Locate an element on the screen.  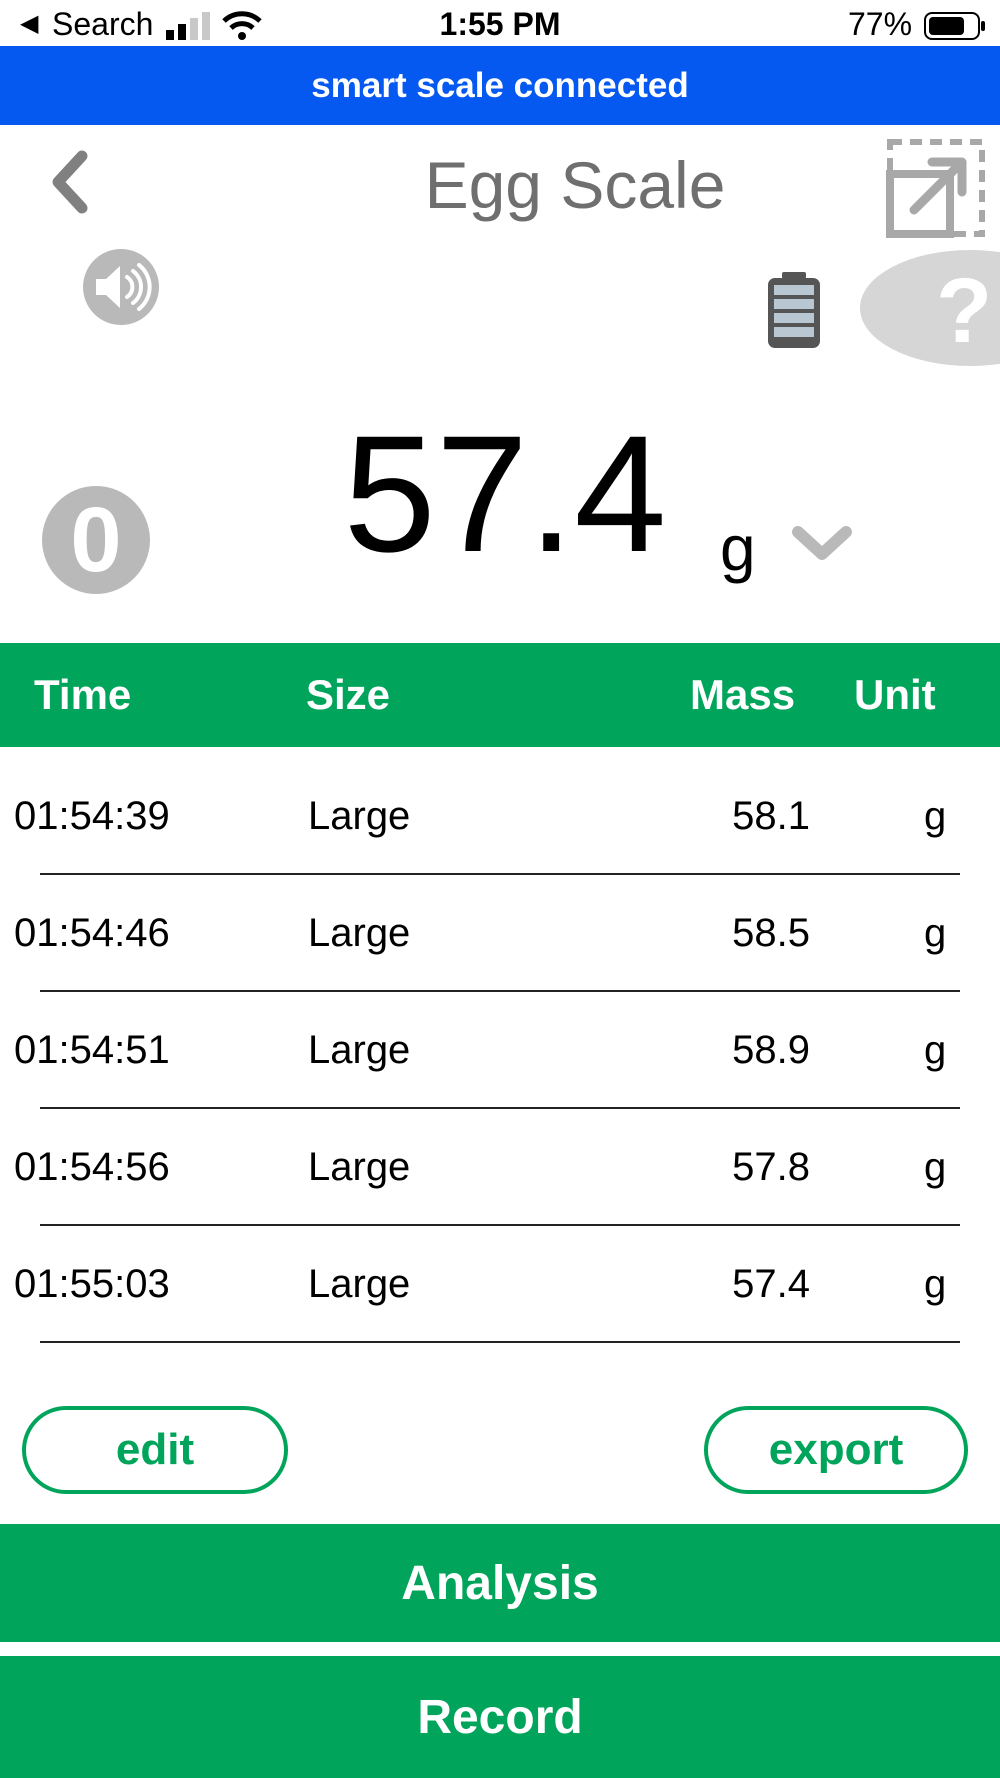
status-bar: ◀ Search 1:55 PM 77% is located at coordinates (500, 23).